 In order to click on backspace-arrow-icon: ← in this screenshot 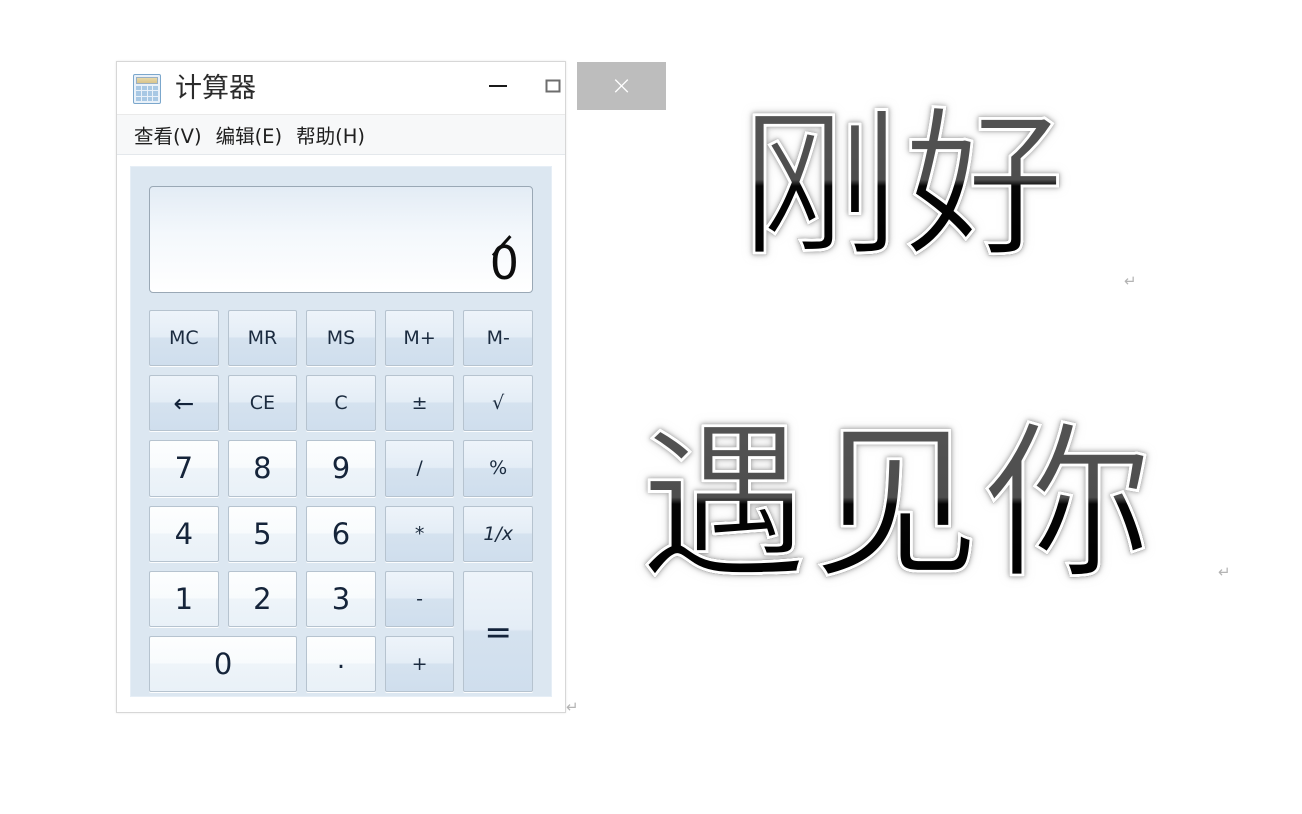, I will do `click(184, 403)`.